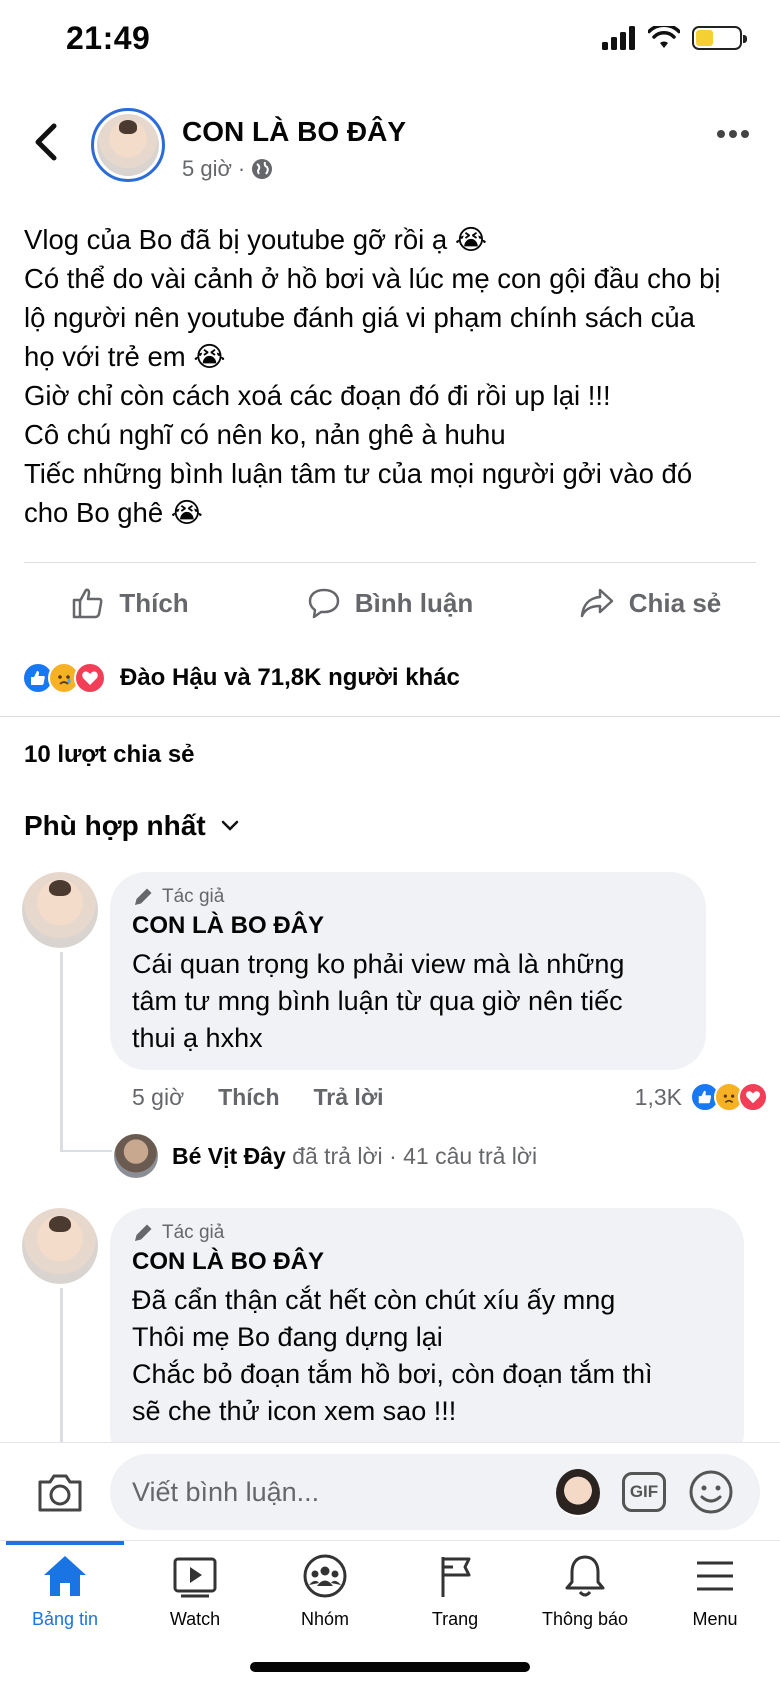  What do you see at coordinates (596, 603) in the screenshot?
I see `share-icon` at bounding box center [596, 603].